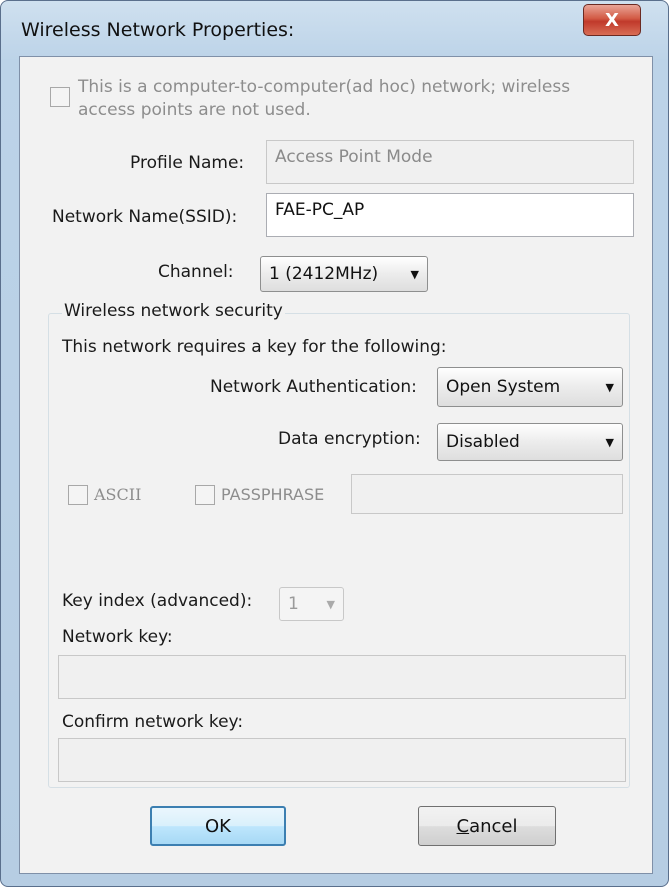  Describe the element at coordinates (153, 722) in the screenshot. I see `confirm-key-label: Confirm network key:` at that location.